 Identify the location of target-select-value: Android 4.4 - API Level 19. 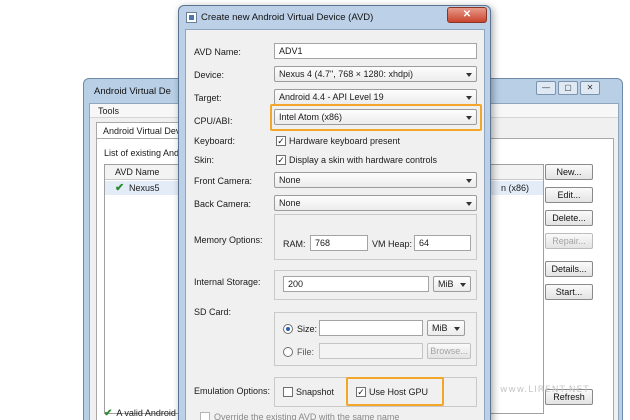
(331, 97).